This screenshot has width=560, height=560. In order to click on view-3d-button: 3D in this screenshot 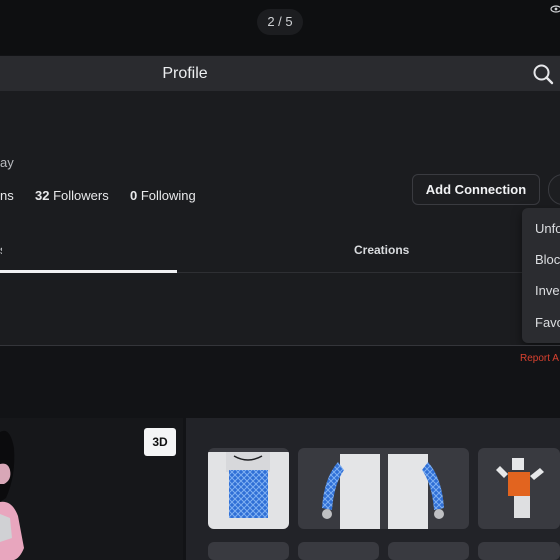, I will do `click(160, 442)`.